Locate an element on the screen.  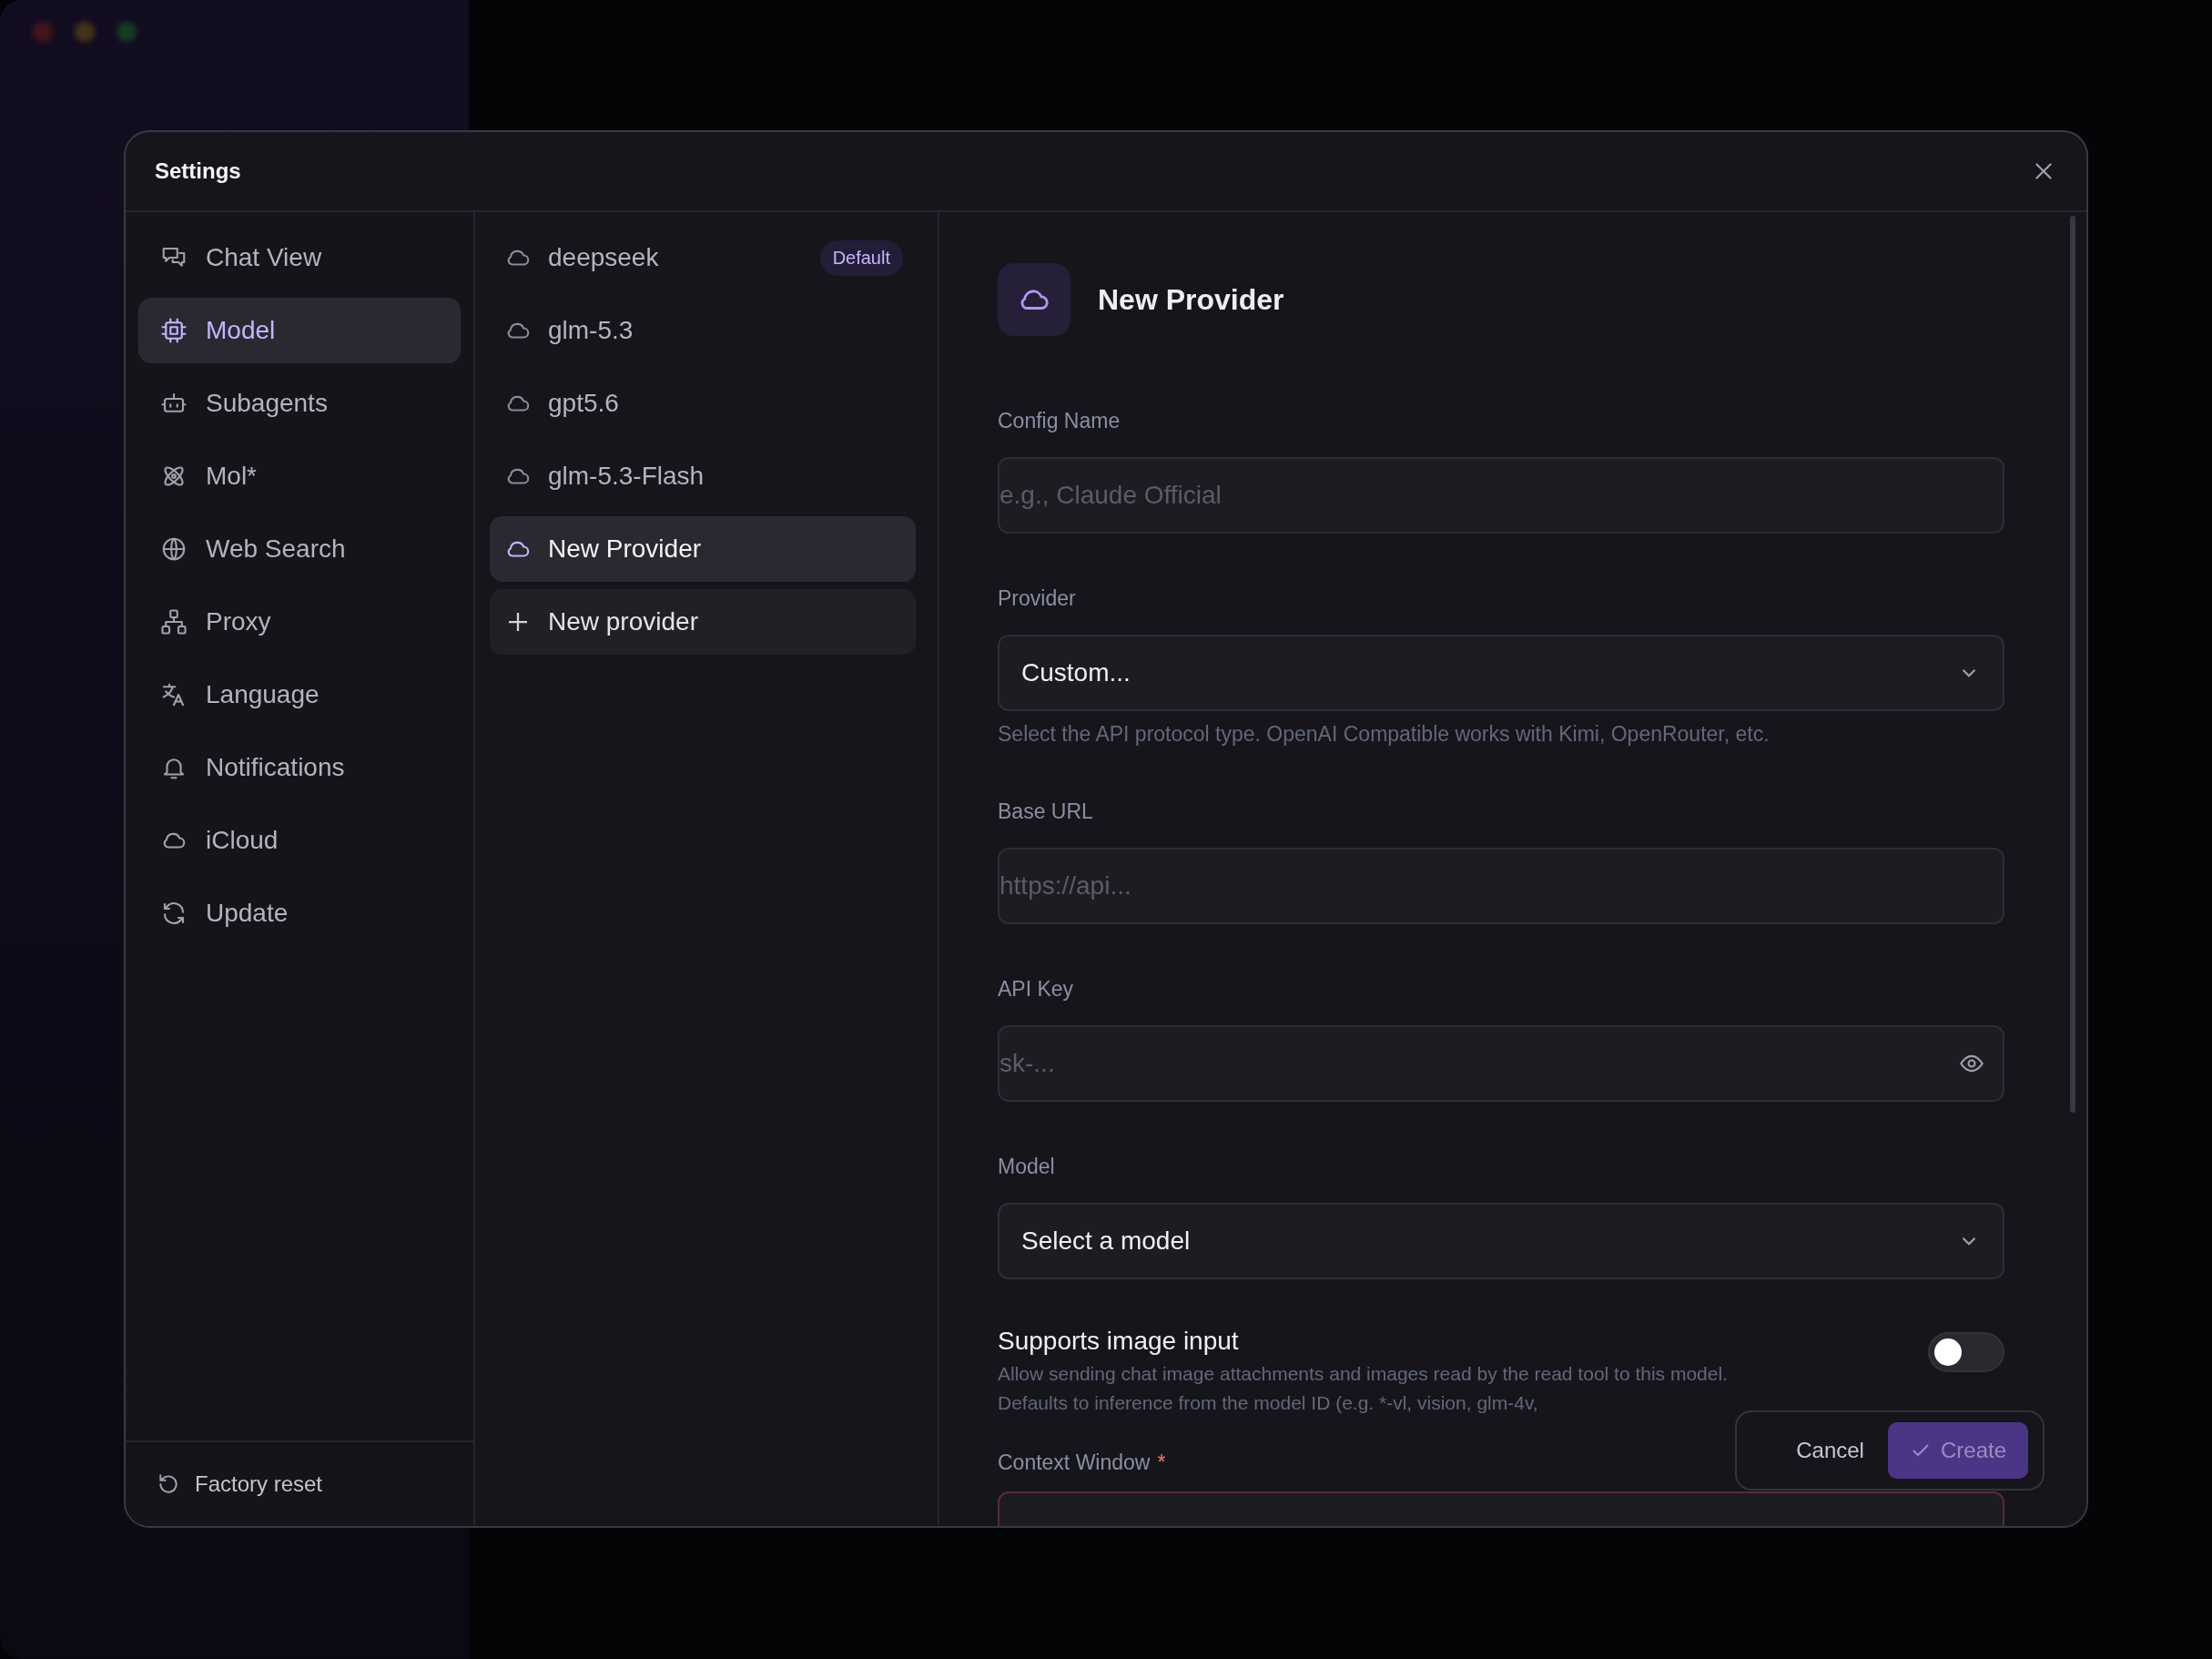
required-mark: * is located at coordinates (1161, 1462).